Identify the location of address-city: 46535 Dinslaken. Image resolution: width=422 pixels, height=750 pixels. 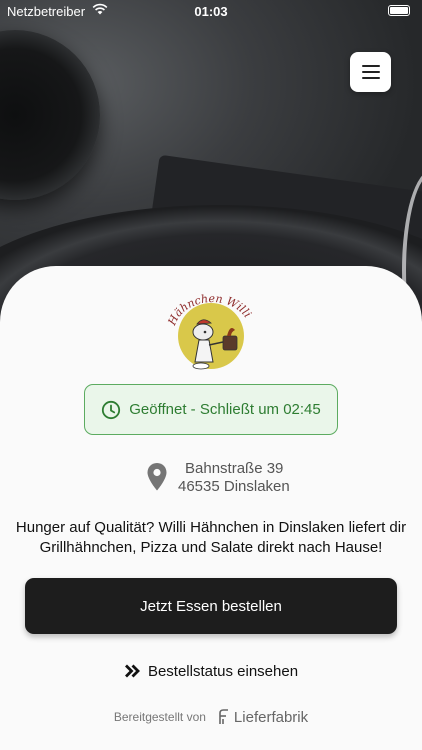
(234, 486).